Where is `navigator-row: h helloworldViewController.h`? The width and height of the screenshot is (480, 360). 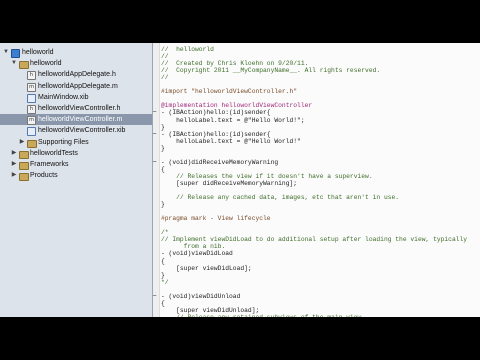
navigator-row: h helloworldViewController.h is located at coordinates (76, 108).